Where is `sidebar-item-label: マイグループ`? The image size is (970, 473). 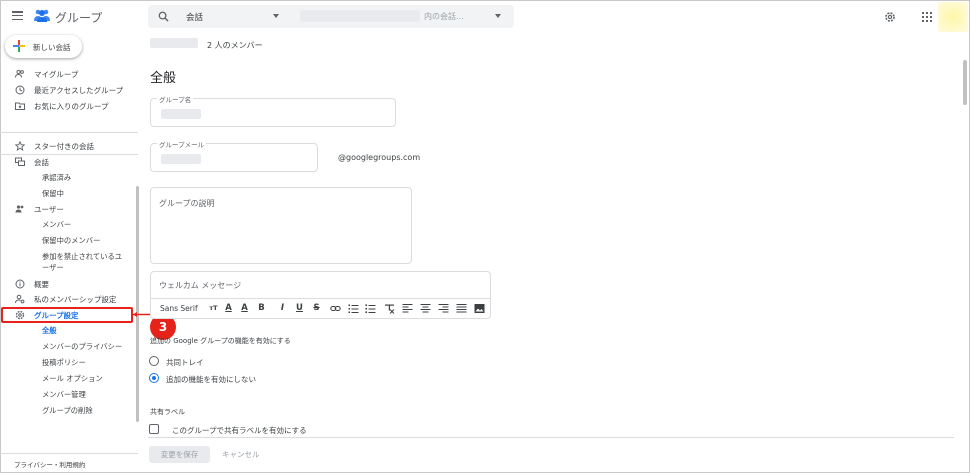
sidebar-item-label: マイグループ is located at coordinates (56, 74).